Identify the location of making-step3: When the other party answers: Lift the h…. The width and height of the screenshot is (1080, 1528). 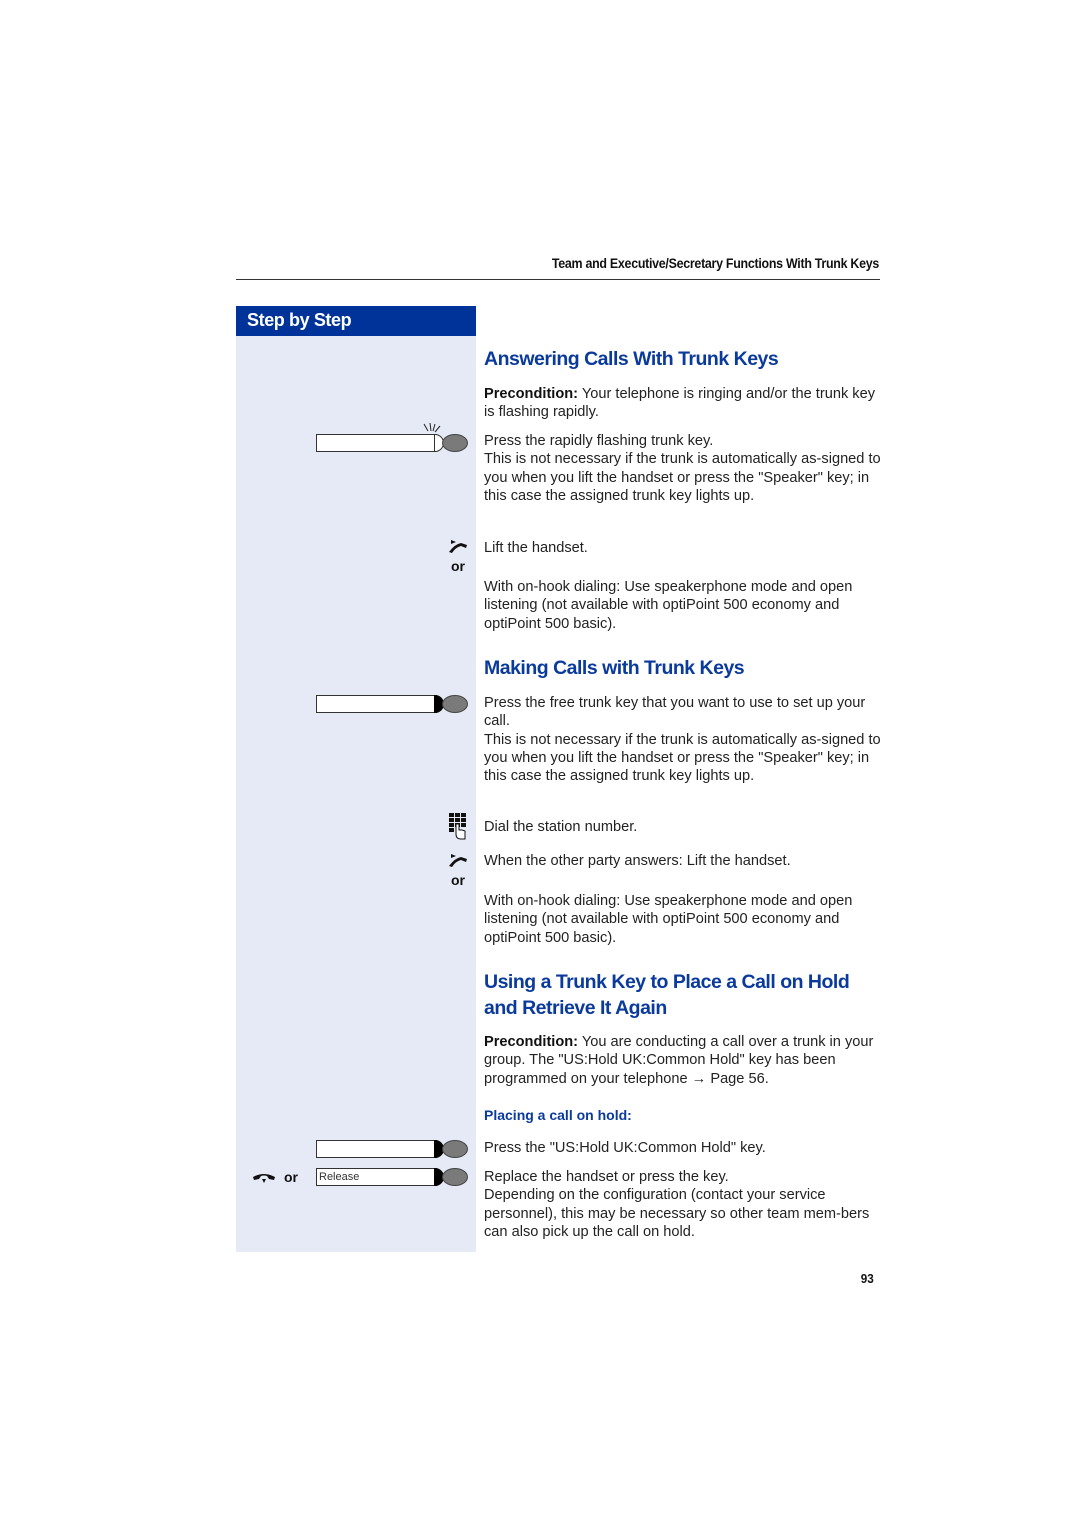
(637, 861).